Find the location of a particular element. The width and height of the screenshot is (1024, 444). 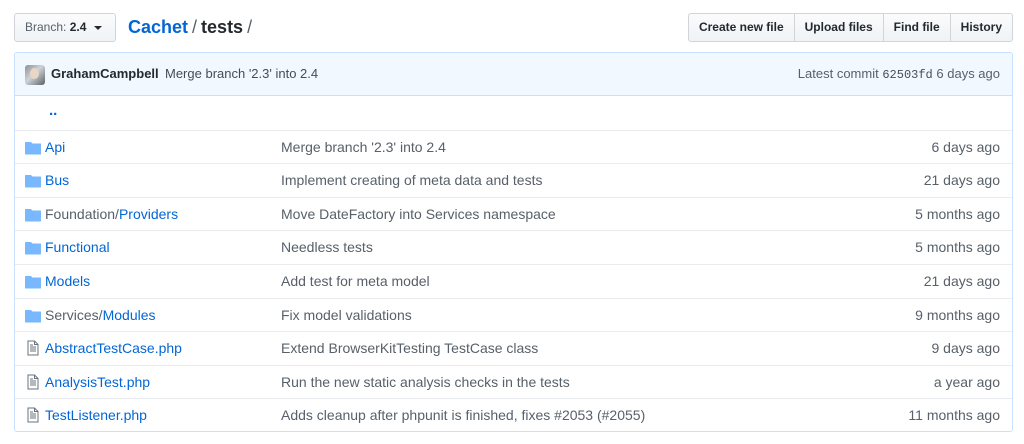

file-name-link: Modules is located at coordinates (129, 315).